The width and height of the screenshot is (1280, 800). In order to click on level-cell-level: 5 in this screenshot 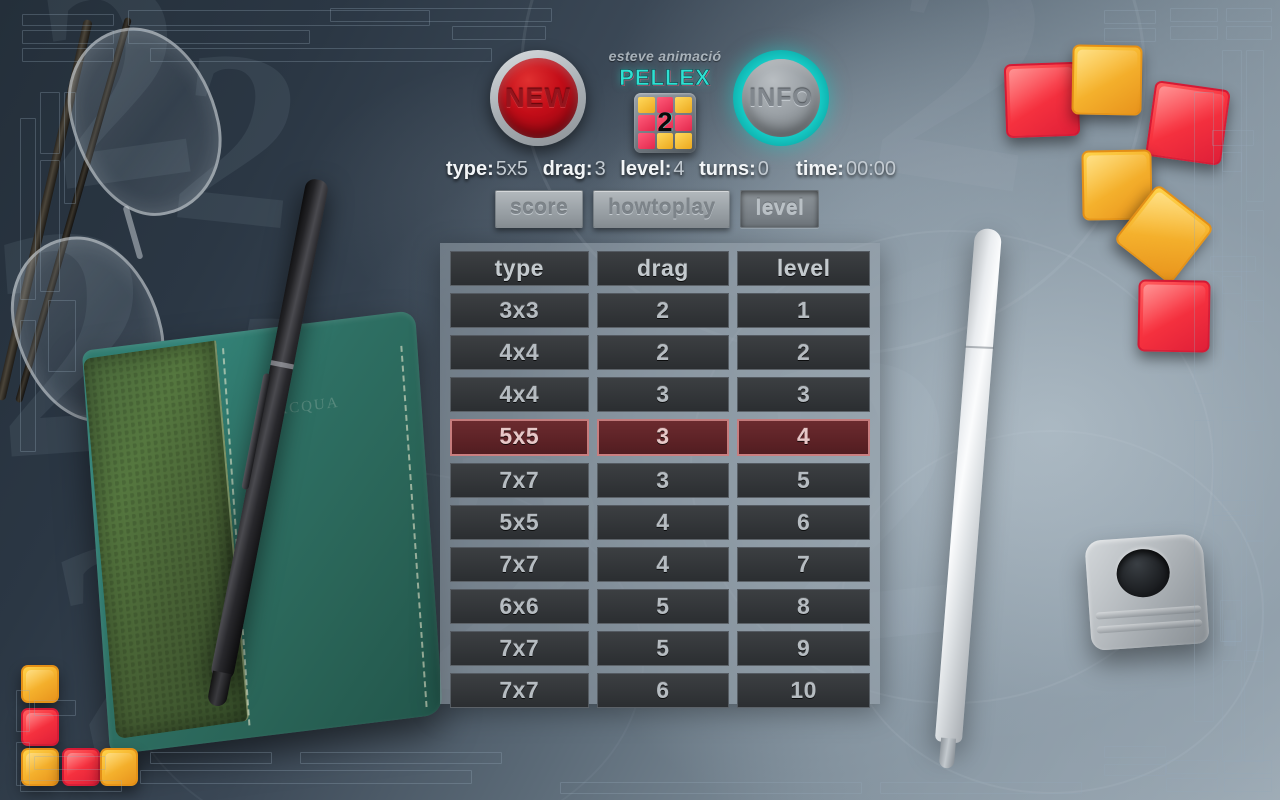, I will do `click(803, 480)`.